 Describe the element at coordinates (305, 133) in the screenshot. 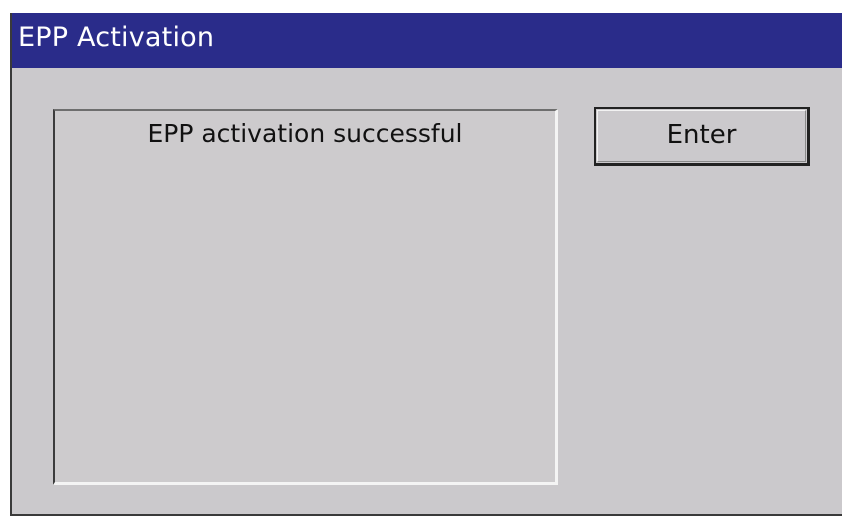

I see `status-message: EPP activation successful` at that location.